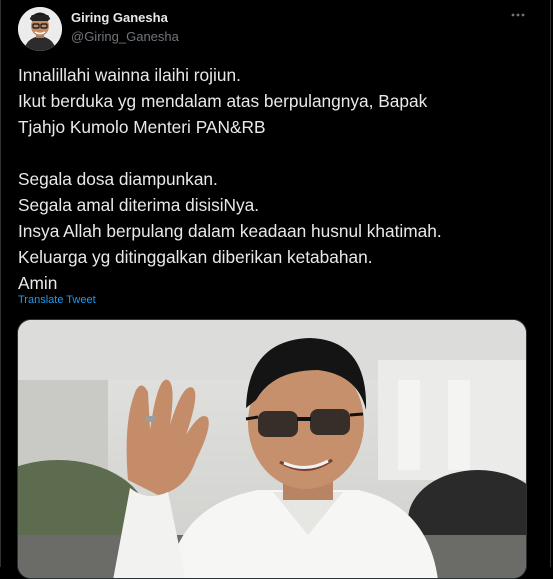  I want to click on avatar, so click(40, 29).